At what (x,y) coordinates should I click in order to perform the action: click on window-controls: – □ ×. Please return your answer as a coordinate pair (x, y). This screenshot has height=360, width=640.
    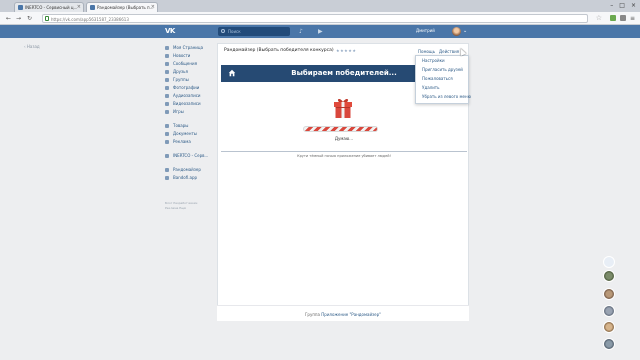
    Looking at the image, I should click on (623, 5).